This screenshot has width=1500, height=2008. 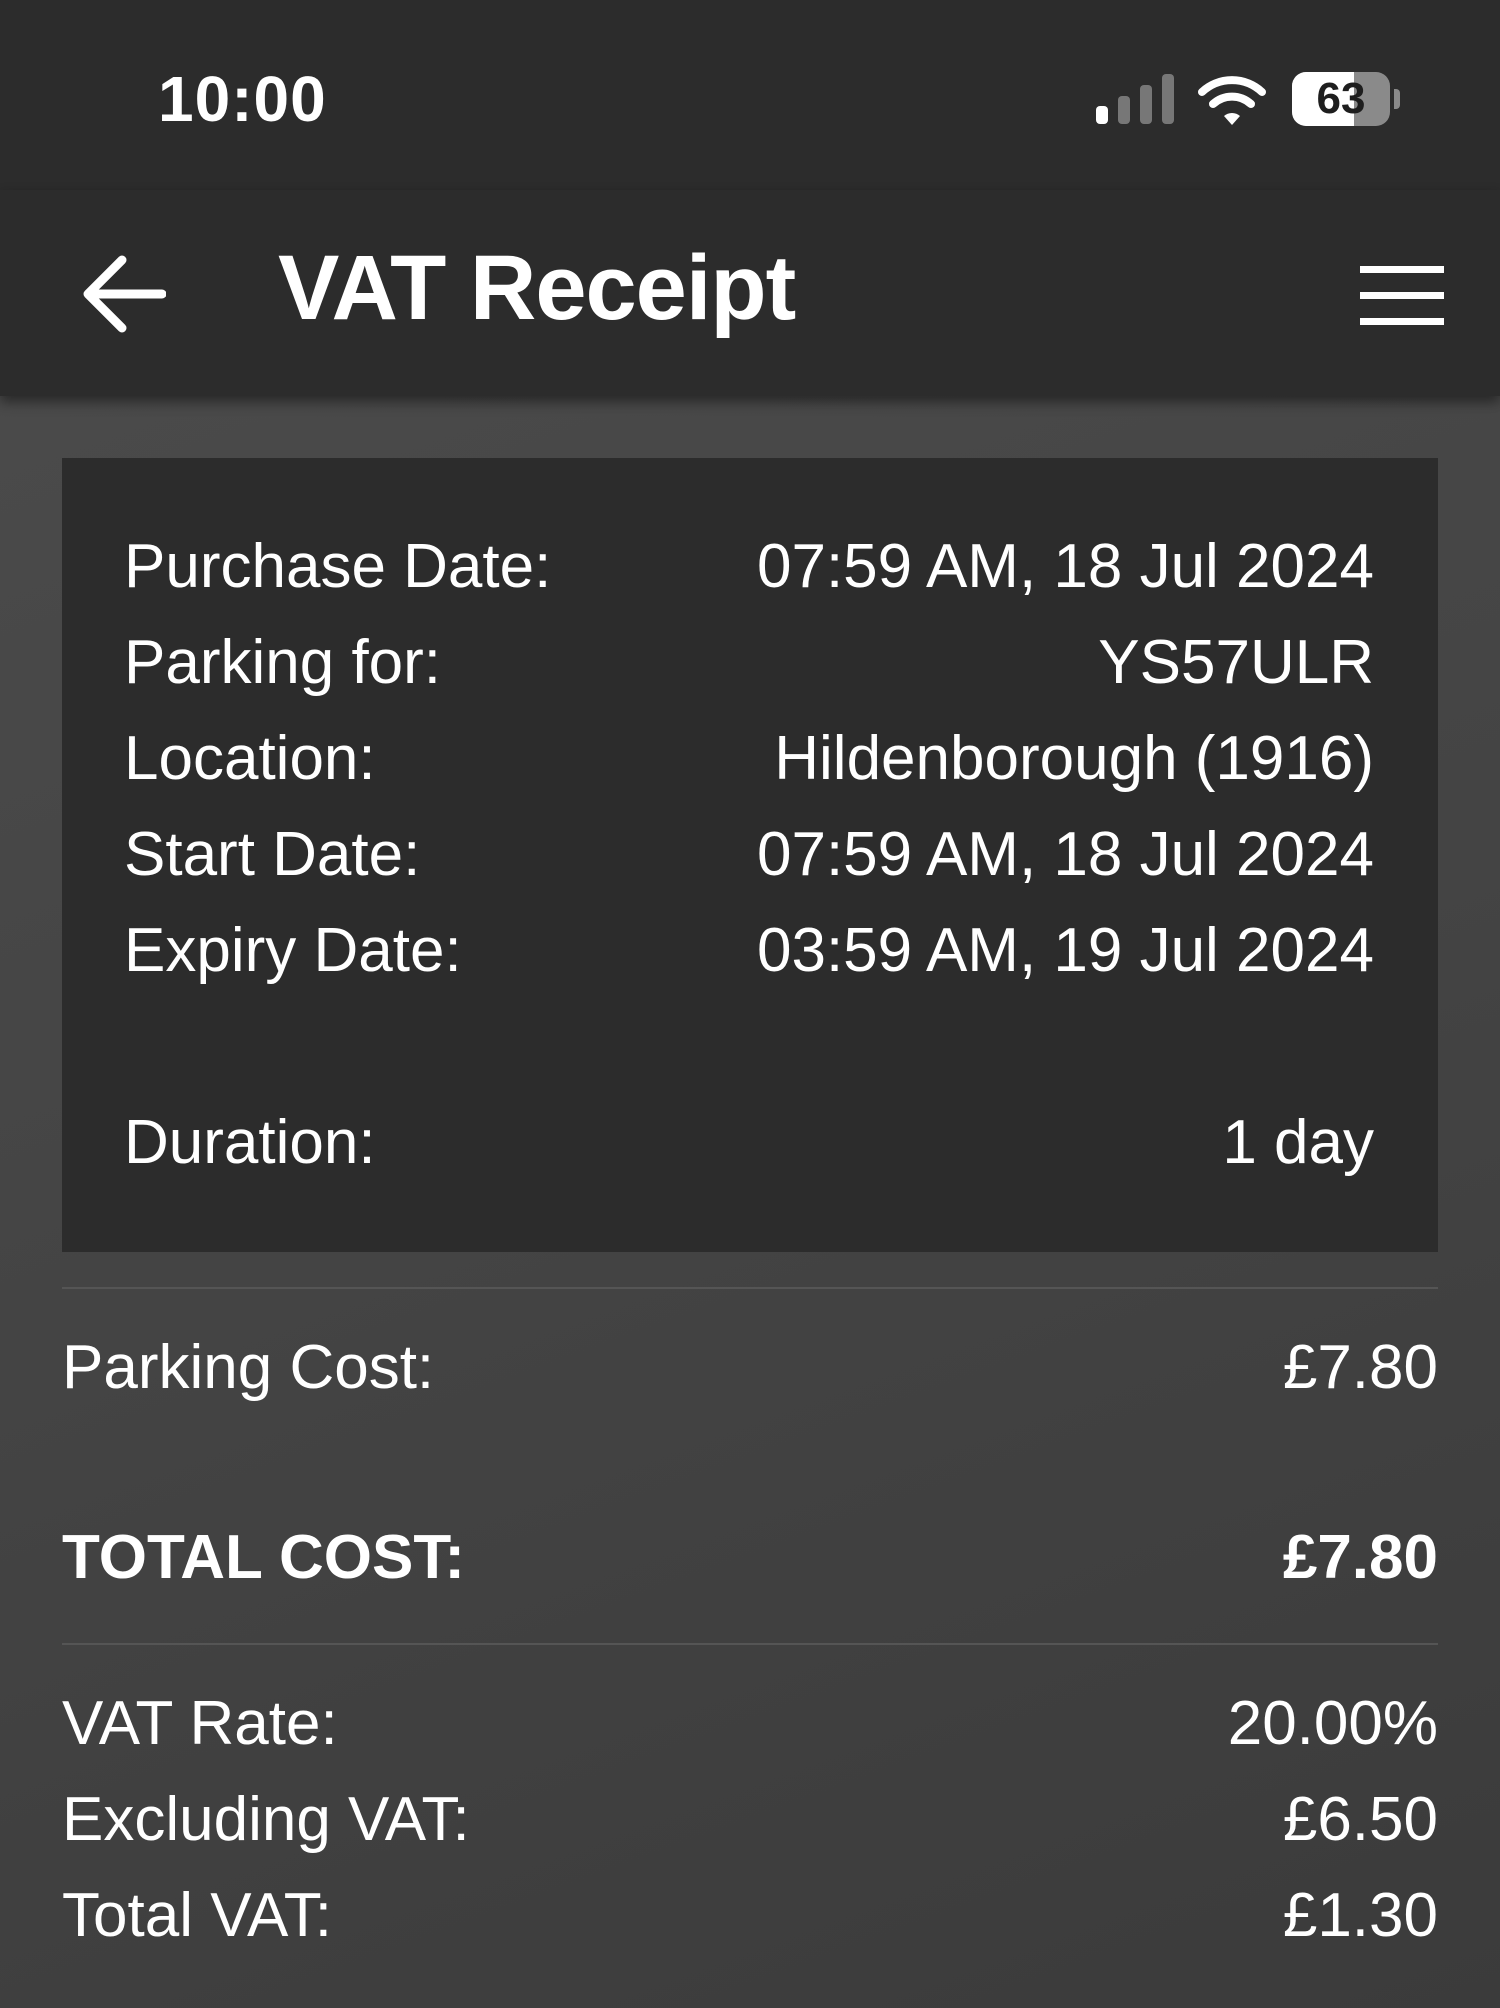 What do you see at coordinates (1065, 950) in the screenshot?
I see `detail-value: 03:59 AM, 19 Jul 2024` at bounding box center [1065, 950].